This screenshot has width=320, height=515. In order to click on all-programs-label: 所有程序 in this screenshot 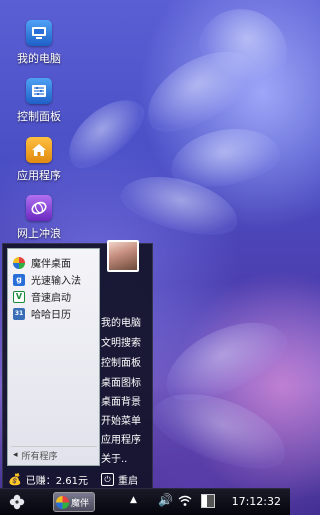, I will do `click(39, 456)`.